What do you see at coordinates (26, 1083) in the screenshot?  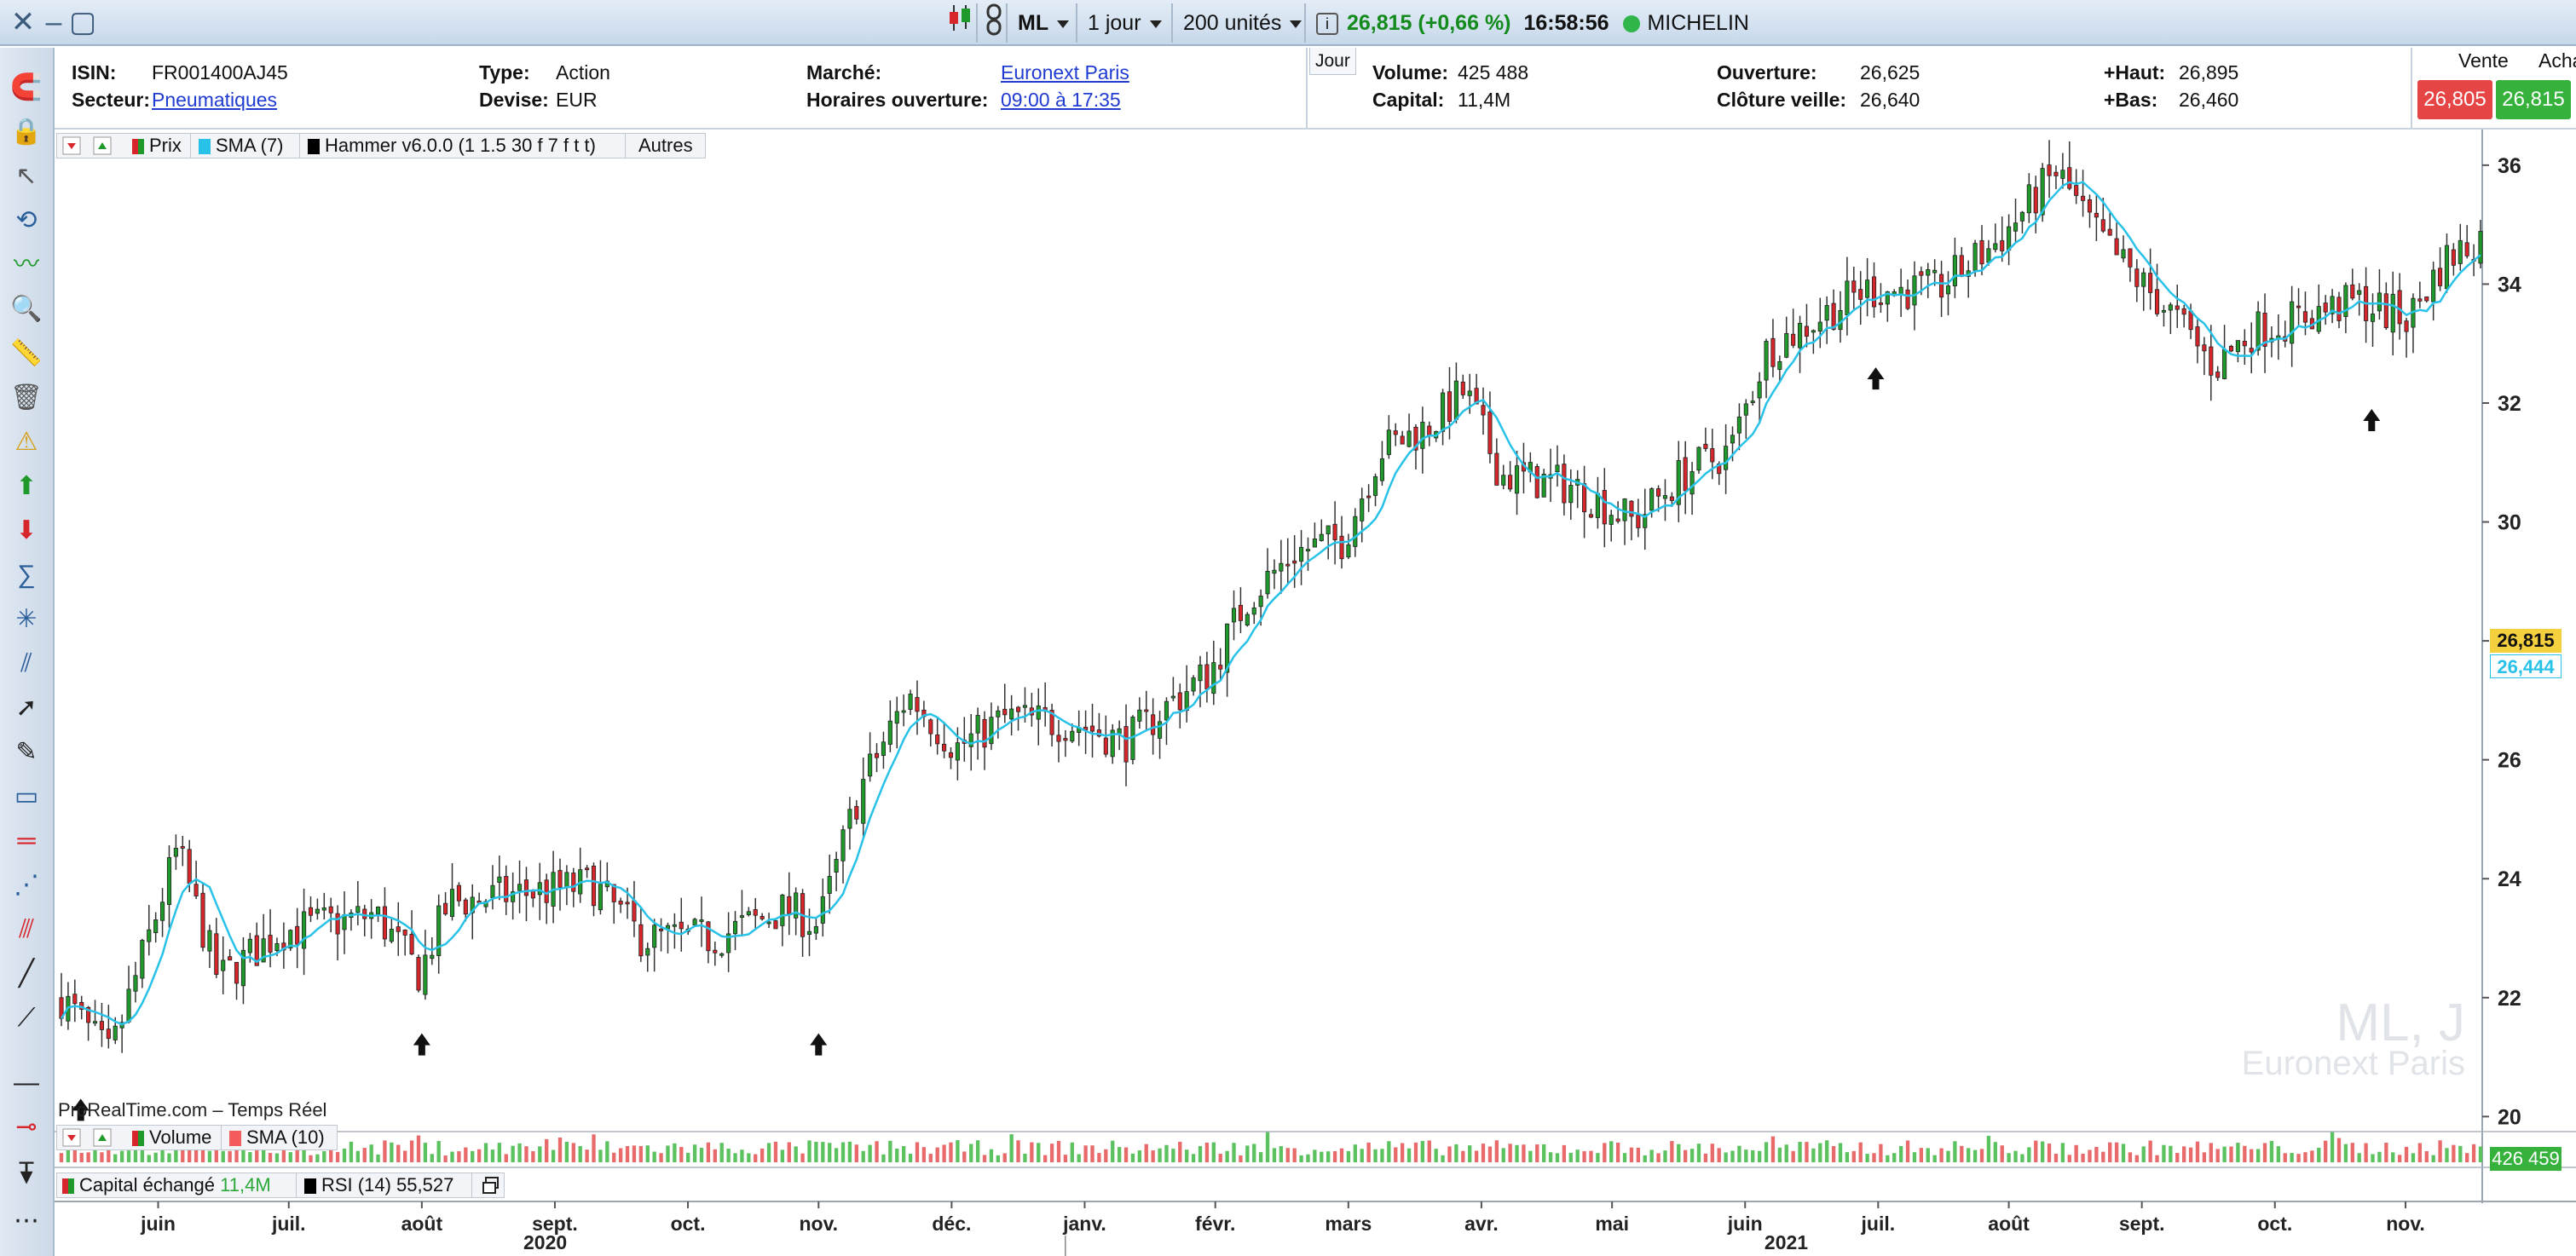 I see `horizontal-line-icon: —` at bounding box center [26, 1083].